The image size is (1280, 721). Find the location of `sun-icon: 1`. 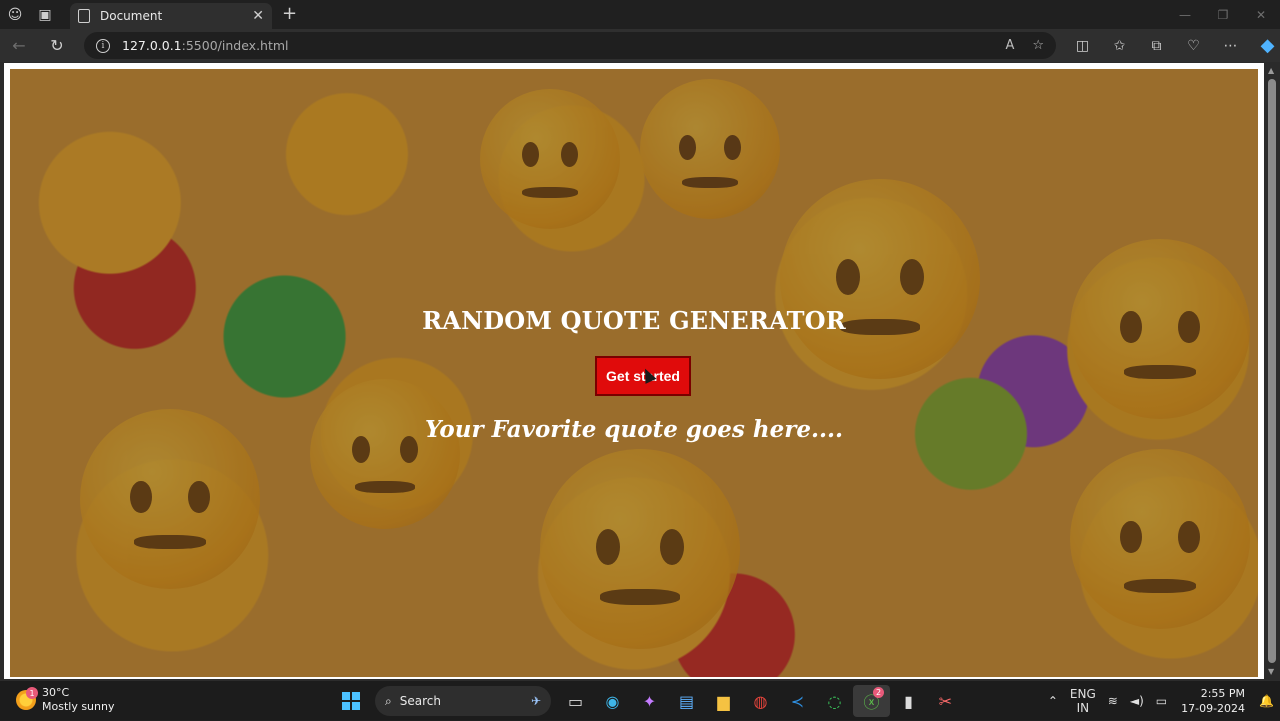

sun-icon: 1 is located at coordinates (27, 698).